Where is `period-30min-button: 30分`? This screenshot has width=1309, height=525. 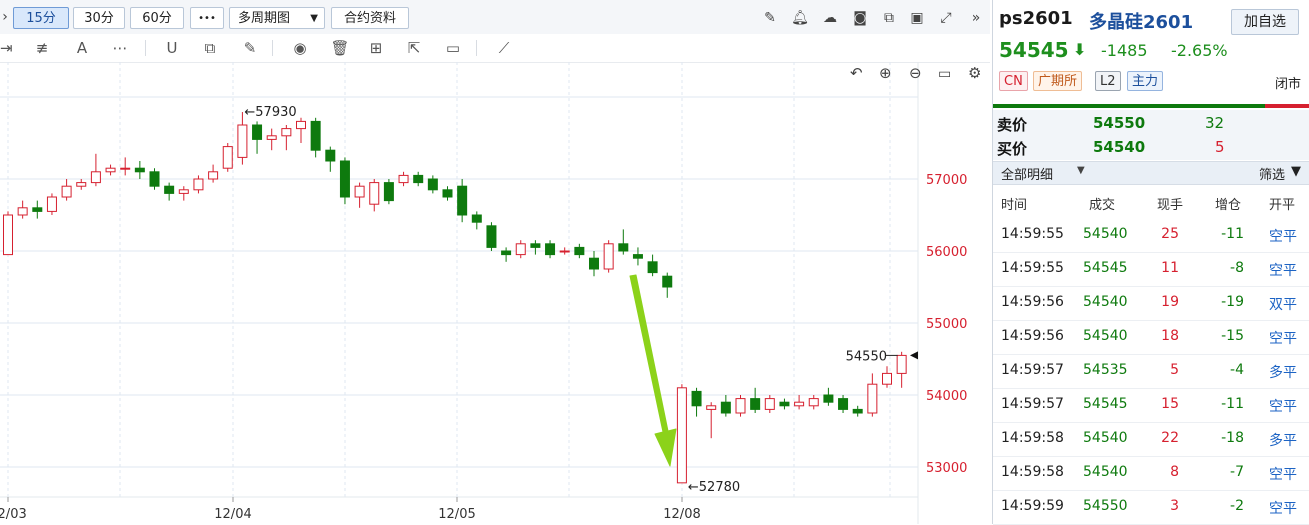
period-30min-button: 30分 is located at coordinates (99, 18).